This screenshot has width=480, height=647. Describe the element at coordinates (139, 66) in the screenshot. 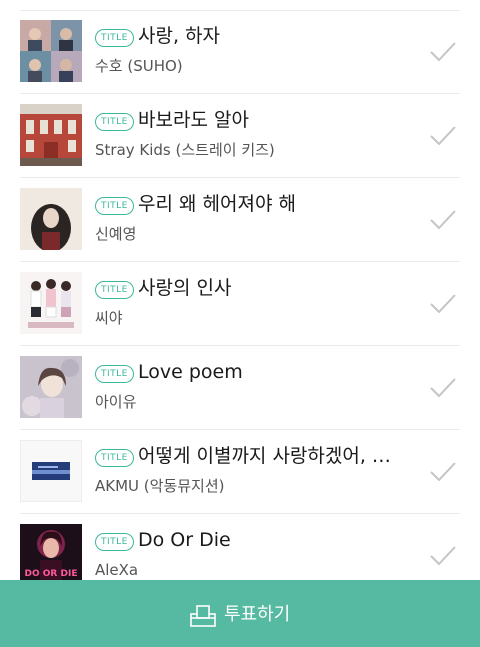

I see `song-artist: 수호 (SUHO)` at that location.